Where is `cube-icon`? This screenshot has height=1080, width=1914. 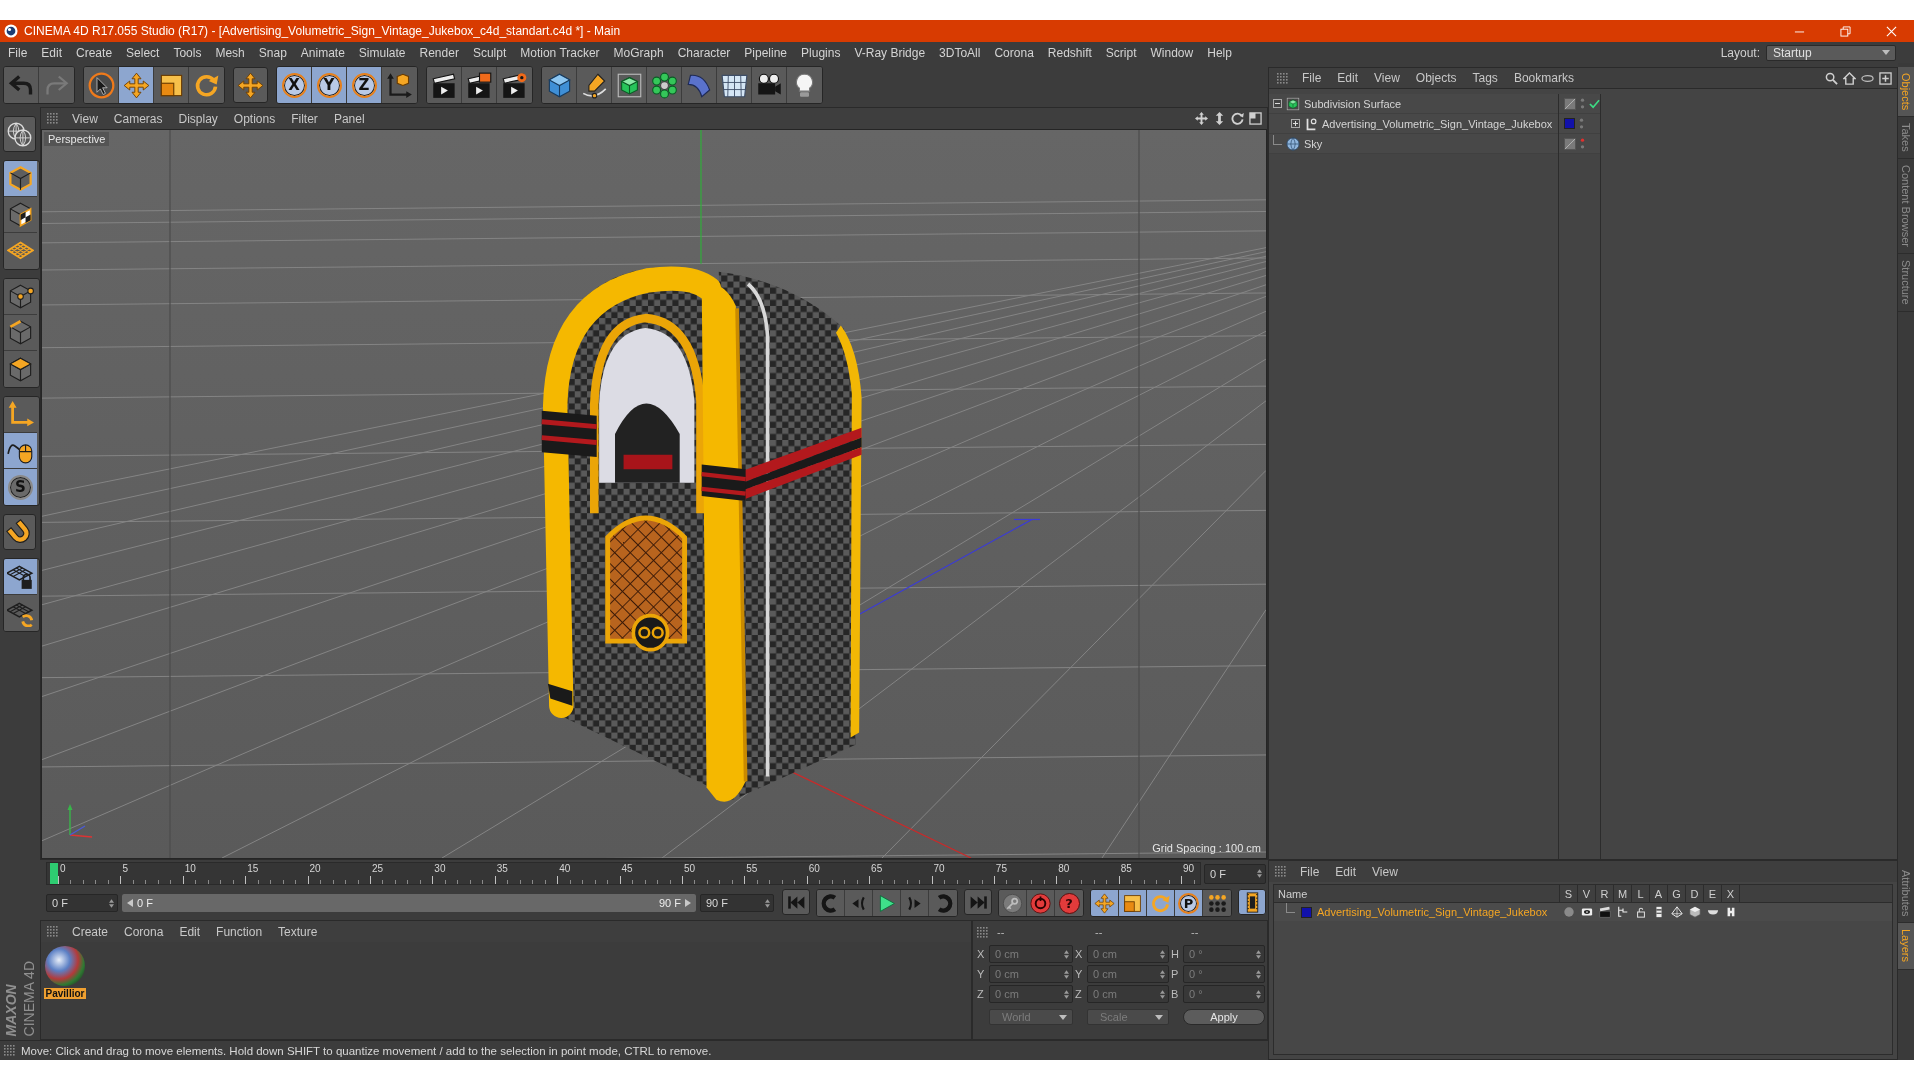
cube-icon is located at coordinates (1695, 912).